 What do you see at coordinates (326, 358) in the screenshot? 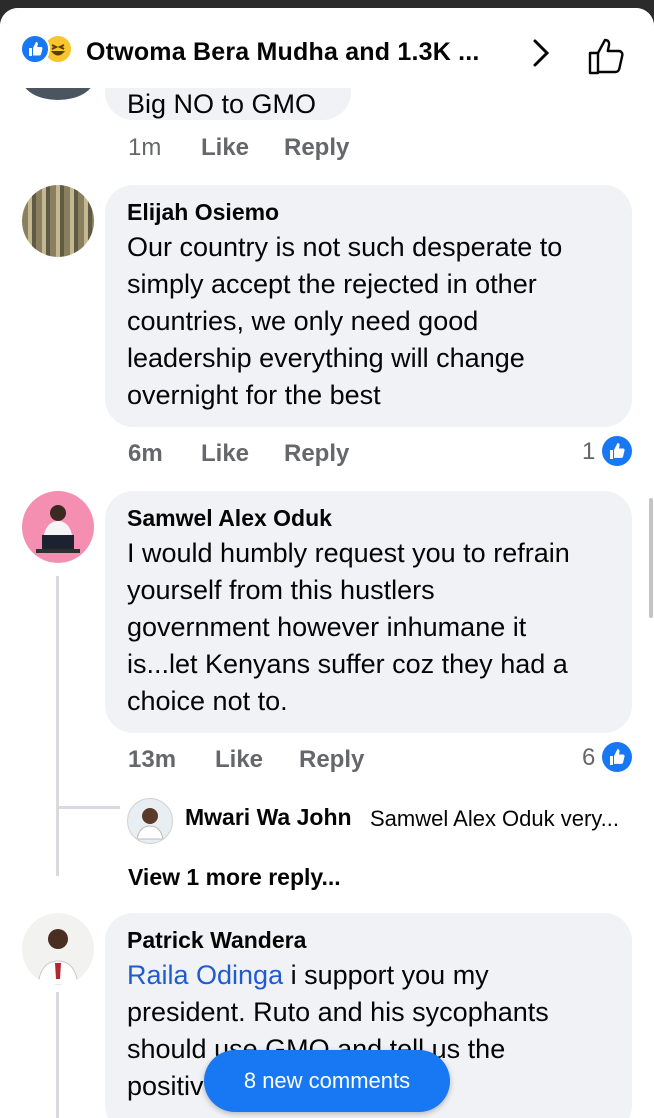
I see `comment-line: leadership everything will change` at bounding box center [326, 358].